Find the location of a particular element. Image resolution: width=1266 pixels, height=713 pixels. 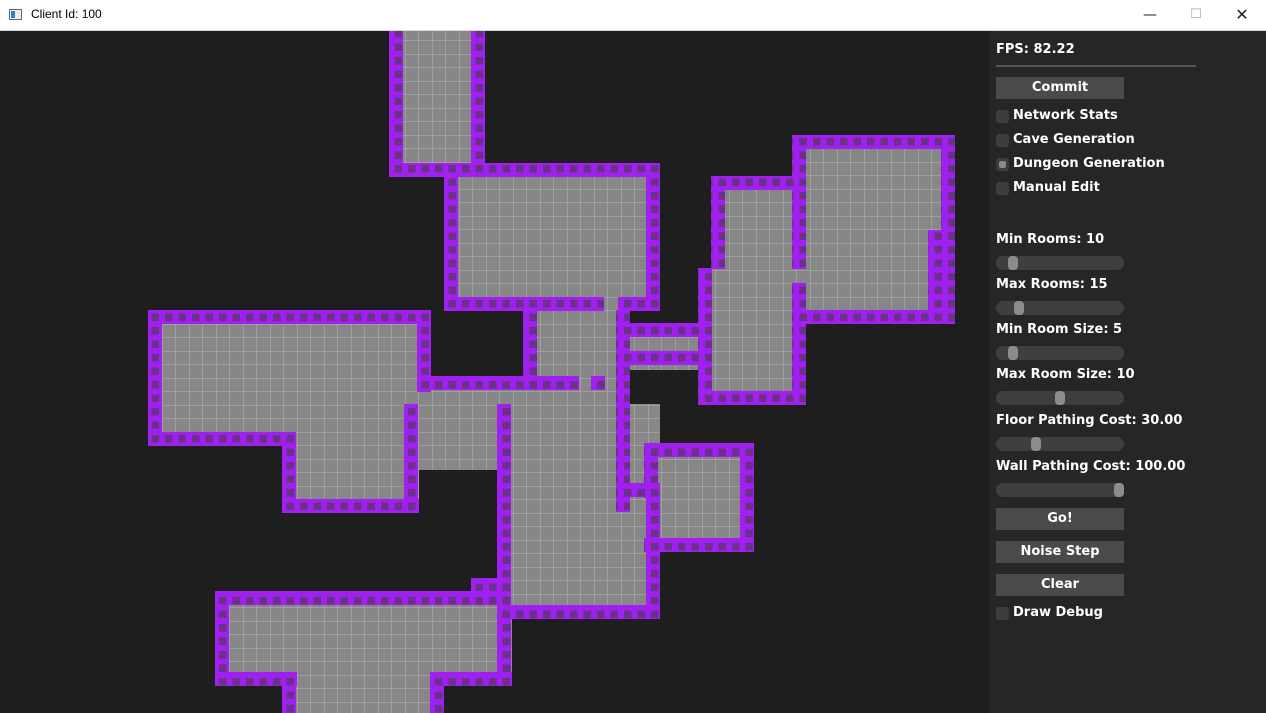

checkbox-label: Dungeon Generation is located at coordinates (1089, 163).